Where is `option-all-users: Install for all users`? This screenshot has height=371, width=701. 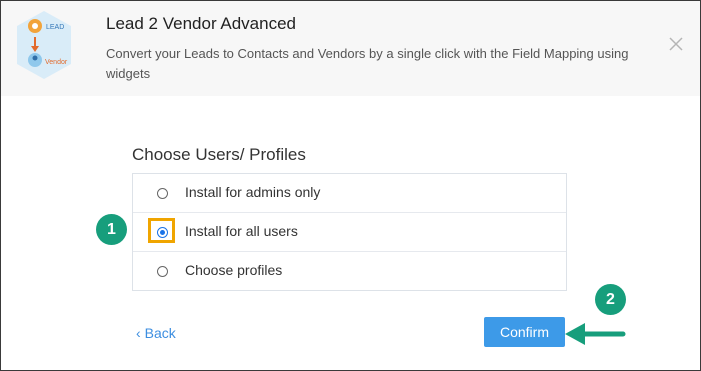 option-all-users: Install for all users is located at coordinates (349, 231).